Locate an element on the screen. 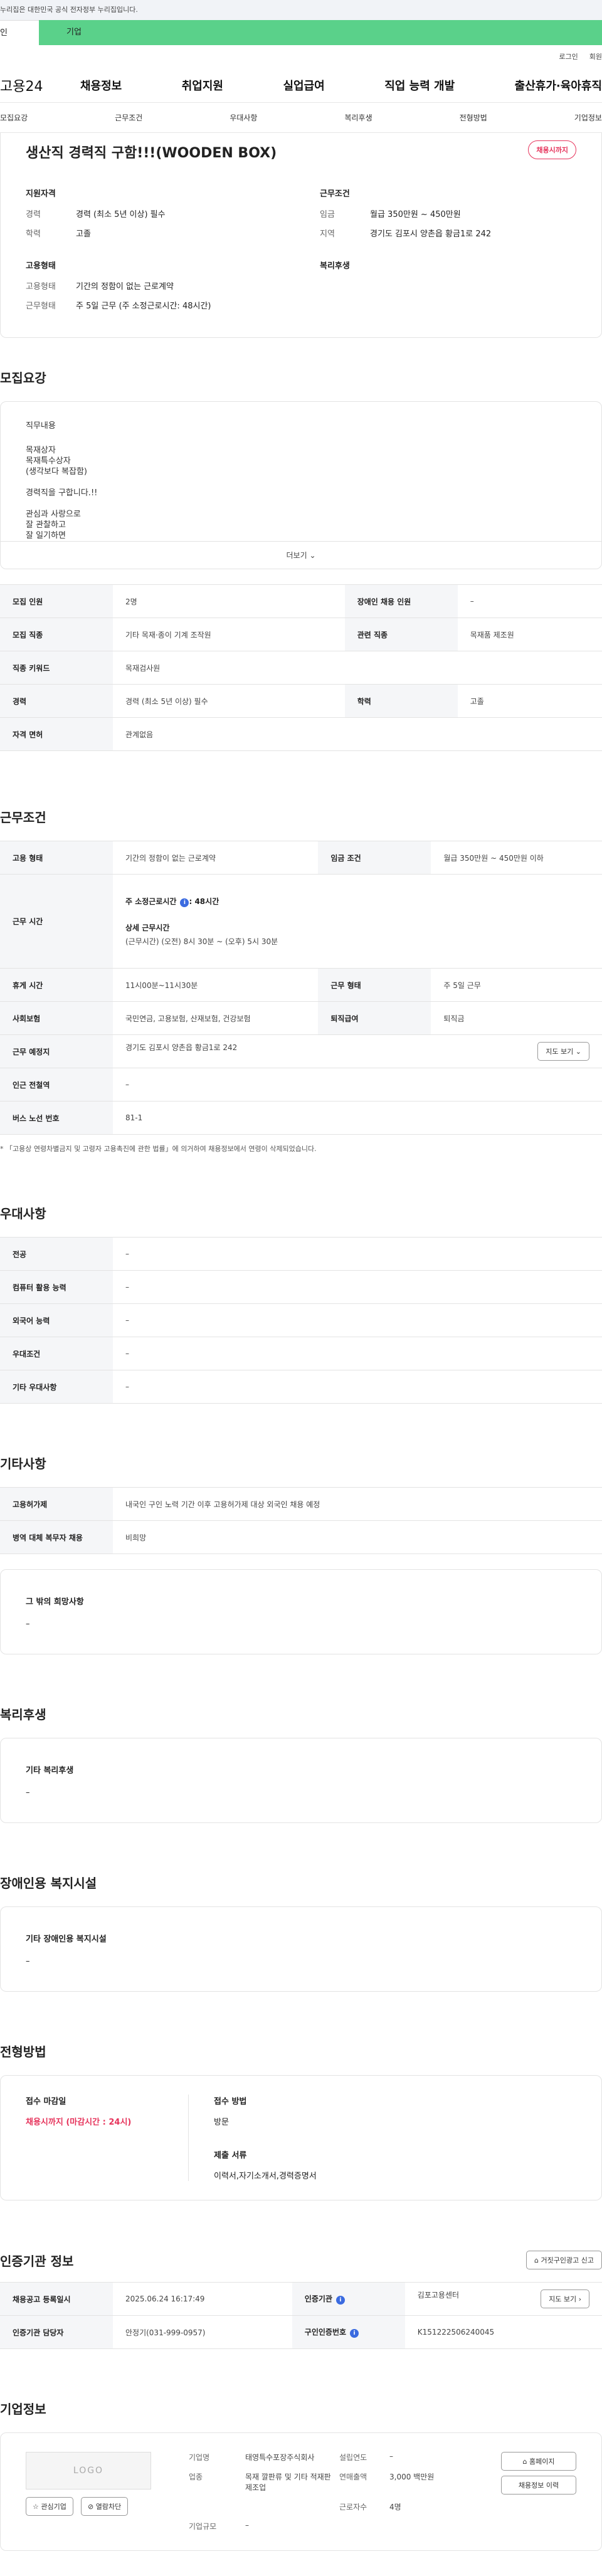  gnb-item-employment-support: 취업지원 is located at coordinates (202, 85).